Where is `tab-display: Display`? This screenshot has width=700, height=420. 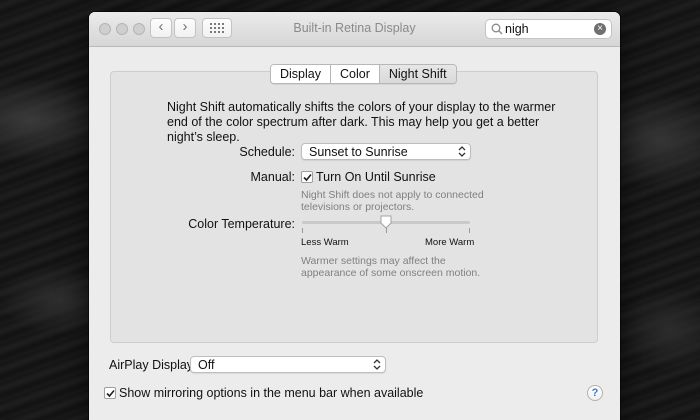
tab-display: Display is located at coordinates (301, 74).